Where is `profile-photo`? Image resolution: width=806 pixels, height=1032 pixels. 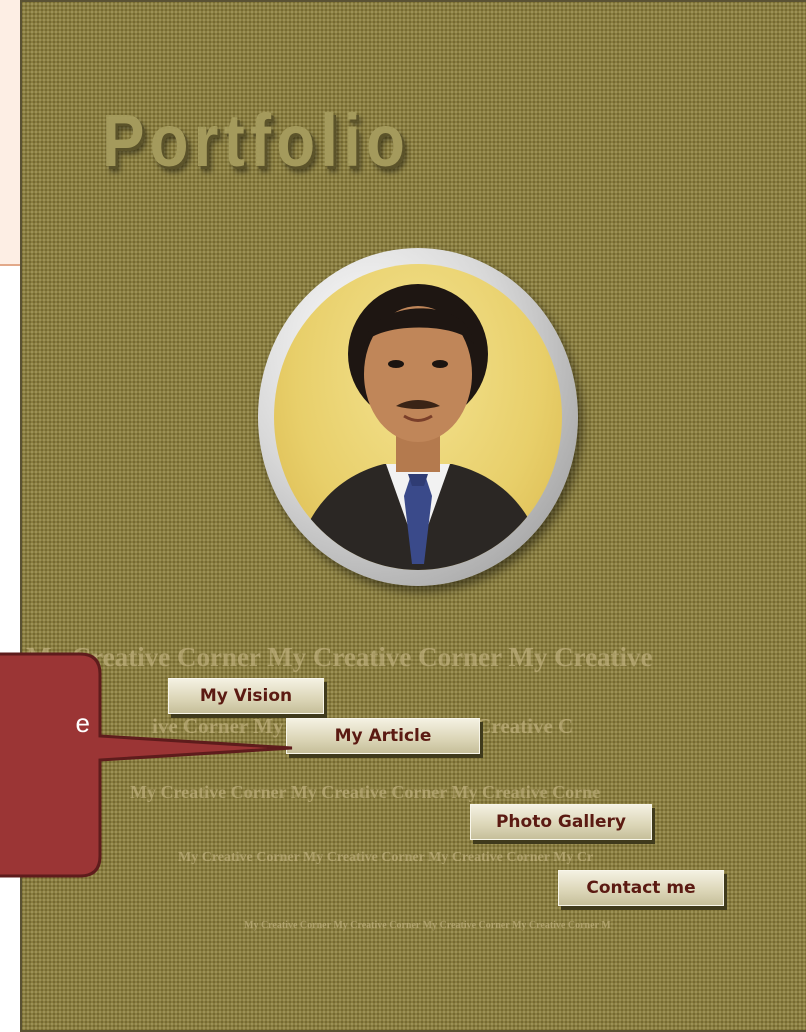
profile-photo is located at coordinates (418, 417).